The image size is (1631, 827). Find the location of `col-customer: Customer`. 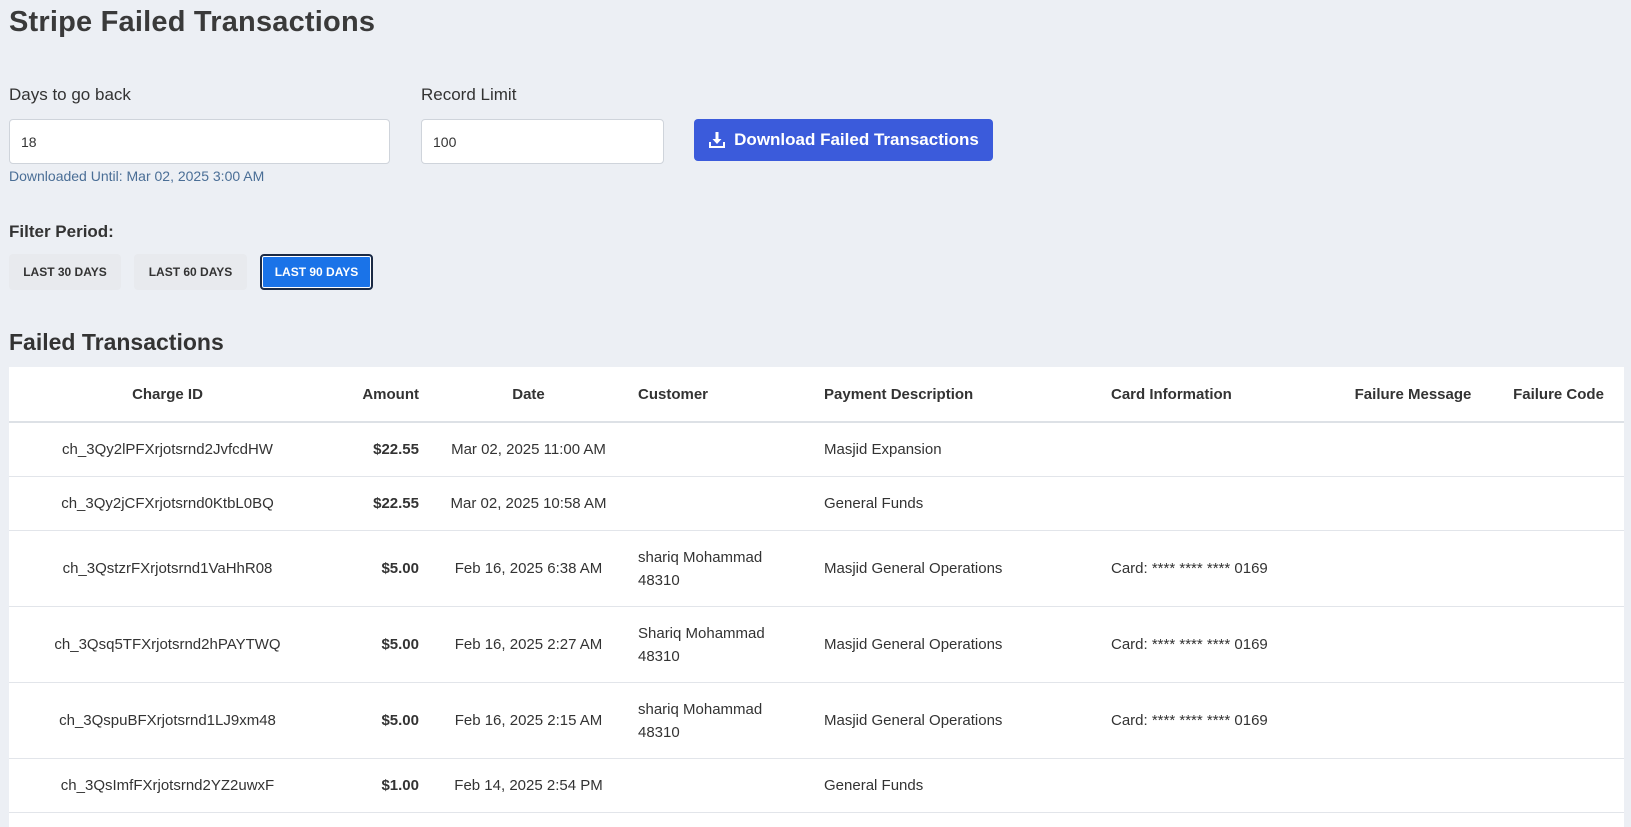

col-customer: Customer is located at coordinates (723, 395).